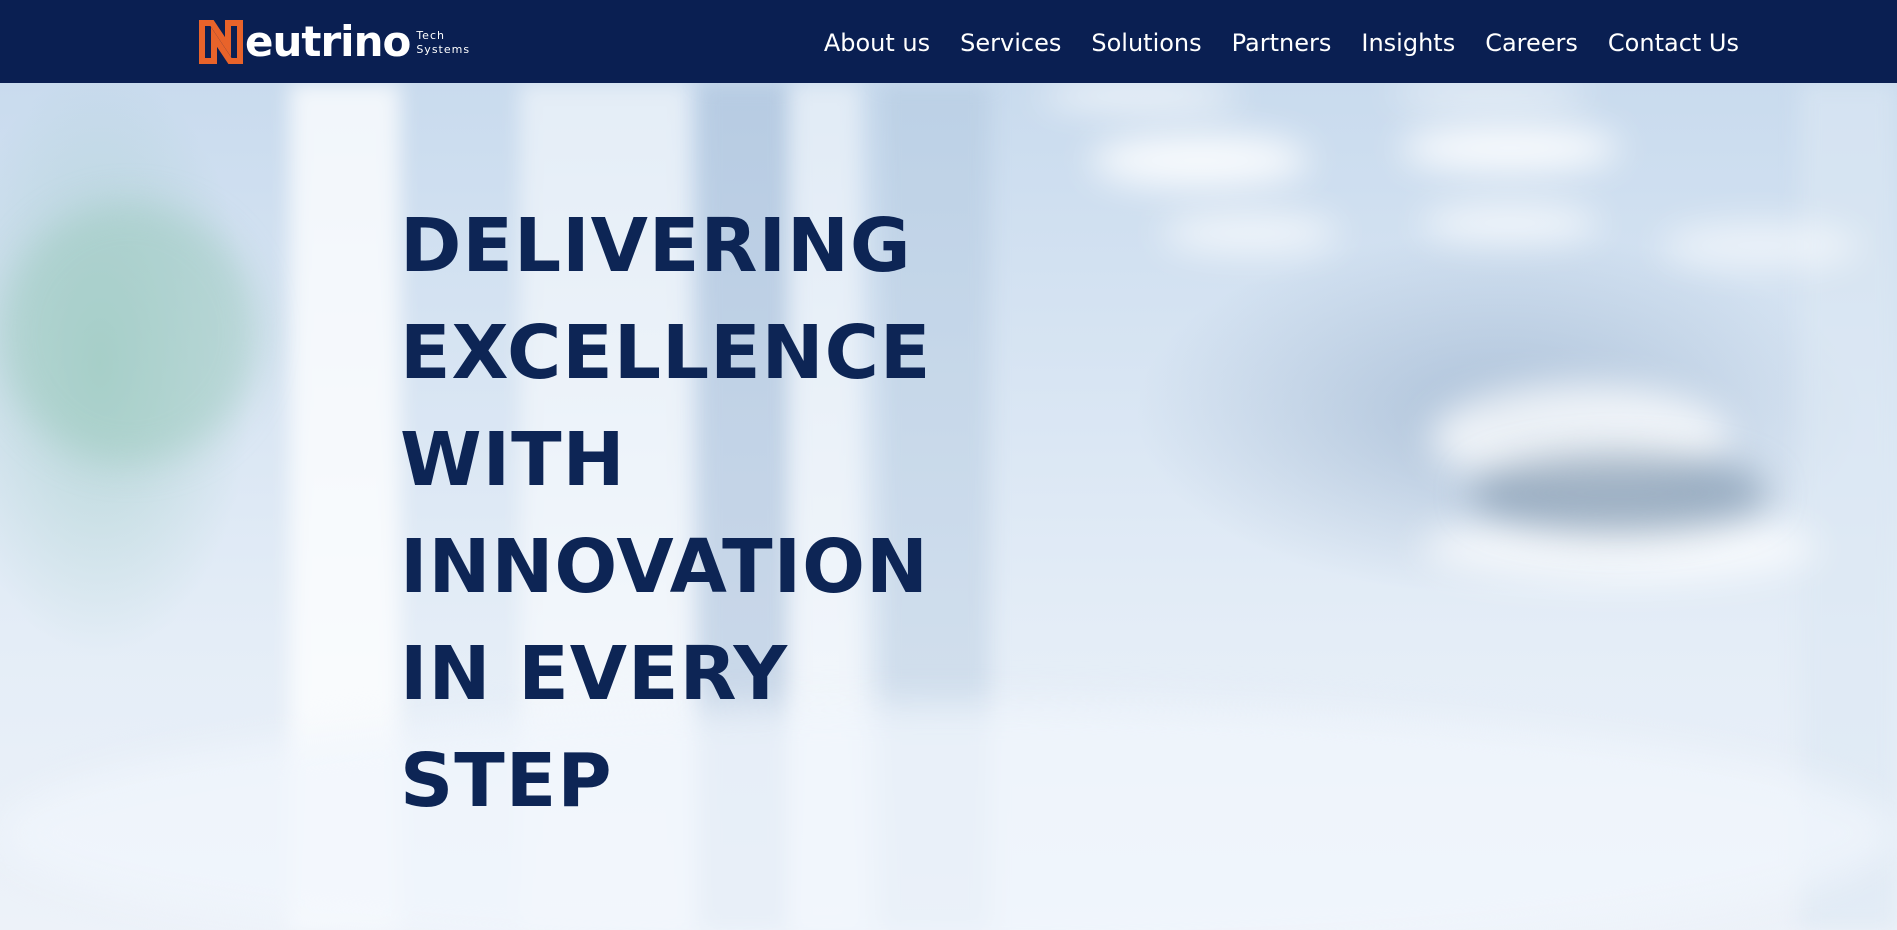  What do you see at coordinates (1673, 43) in the screenshot?
I see `nav-contact-us: Contact Us` at bounding box center [1673, 43].